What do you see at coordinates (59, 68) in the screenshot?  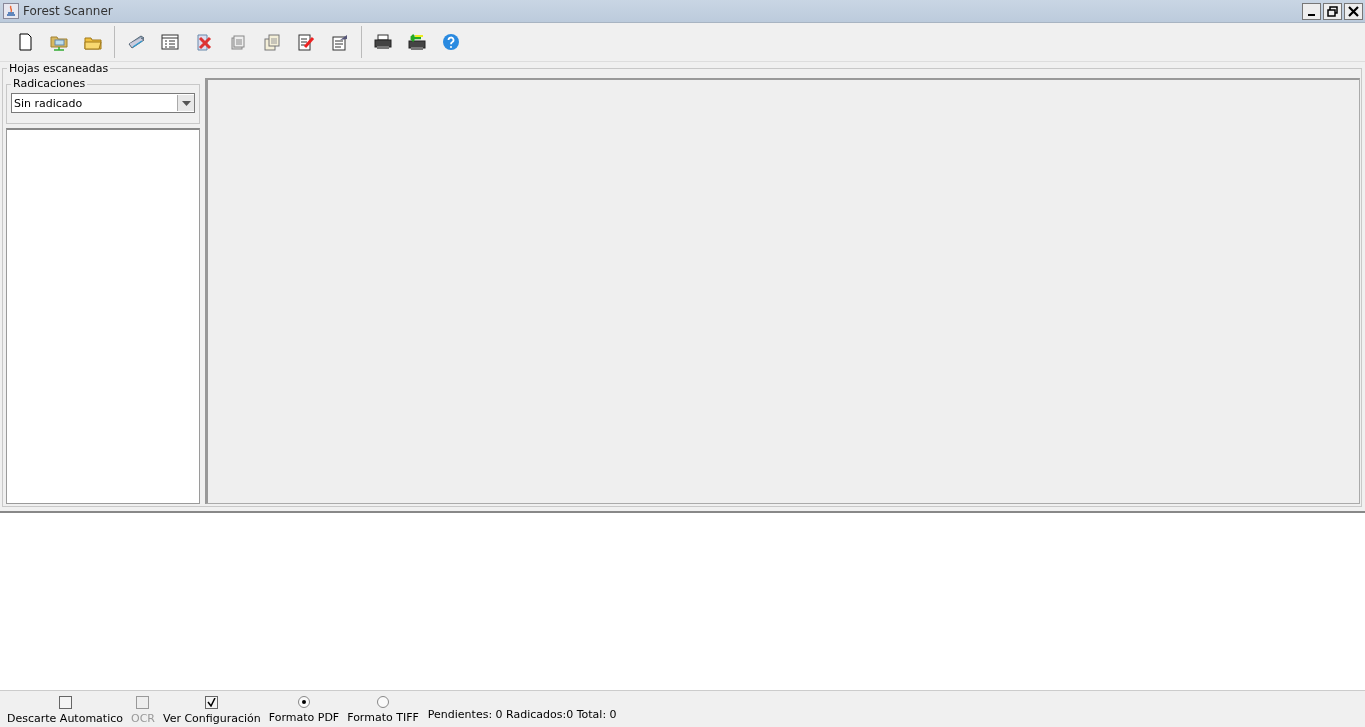 I see `panel-title: Hojas escaneadas` at bounding box center [59, 68].